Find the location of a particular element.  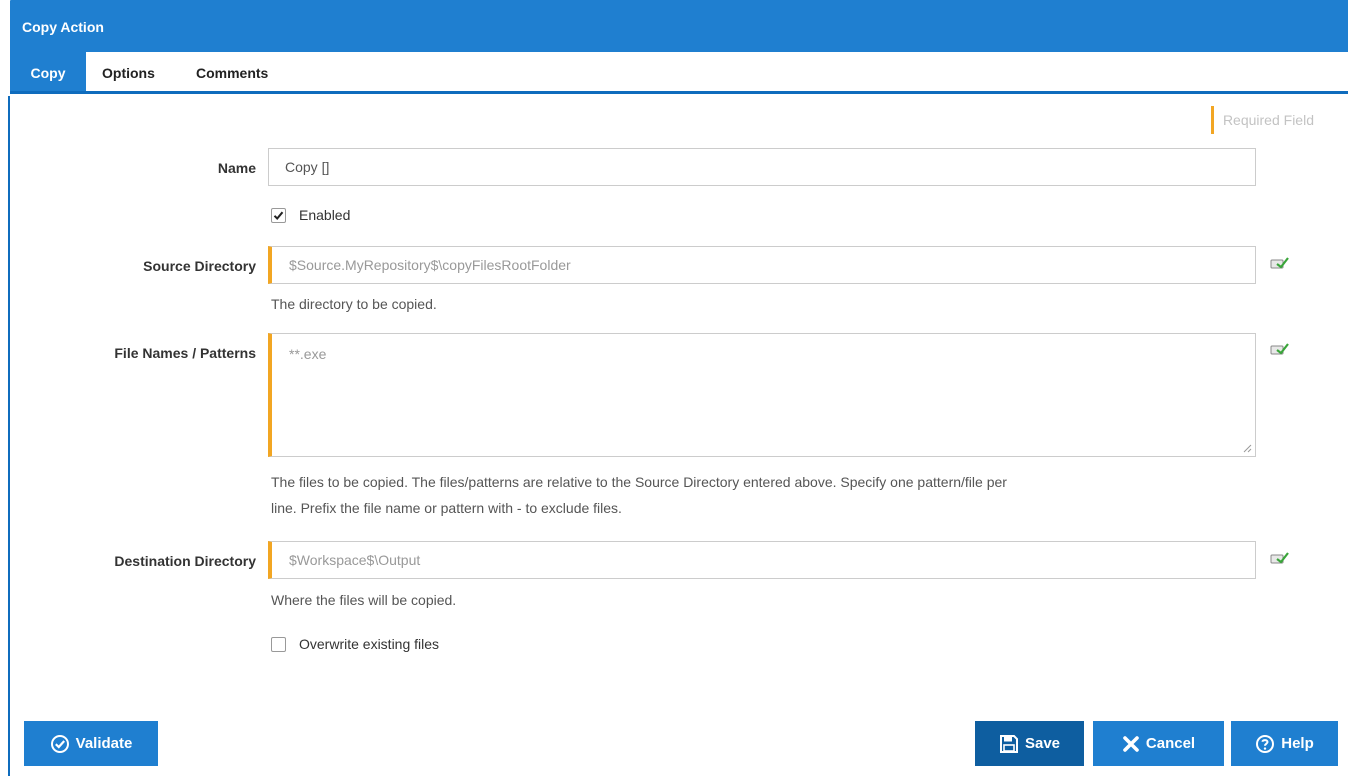

floppy-disk-icon is located at coordinates (1008, 743).